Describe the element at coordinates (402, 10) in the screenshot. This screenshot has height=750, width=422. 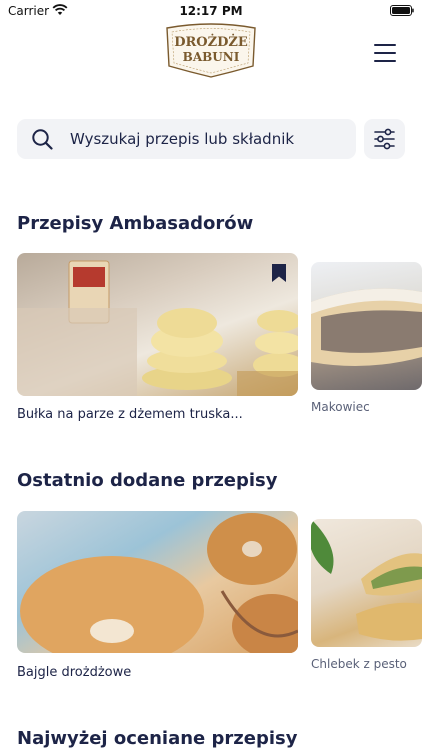
I see `battery-icon` at that location.